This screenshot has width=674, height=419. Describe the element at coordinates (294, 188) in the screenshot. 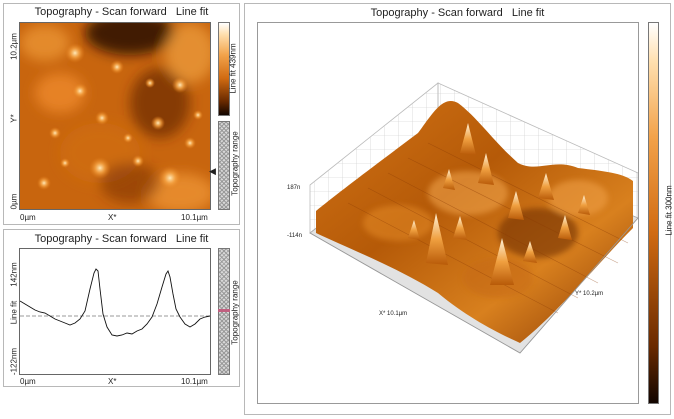

I see `z-top-label: 187n` at that location.